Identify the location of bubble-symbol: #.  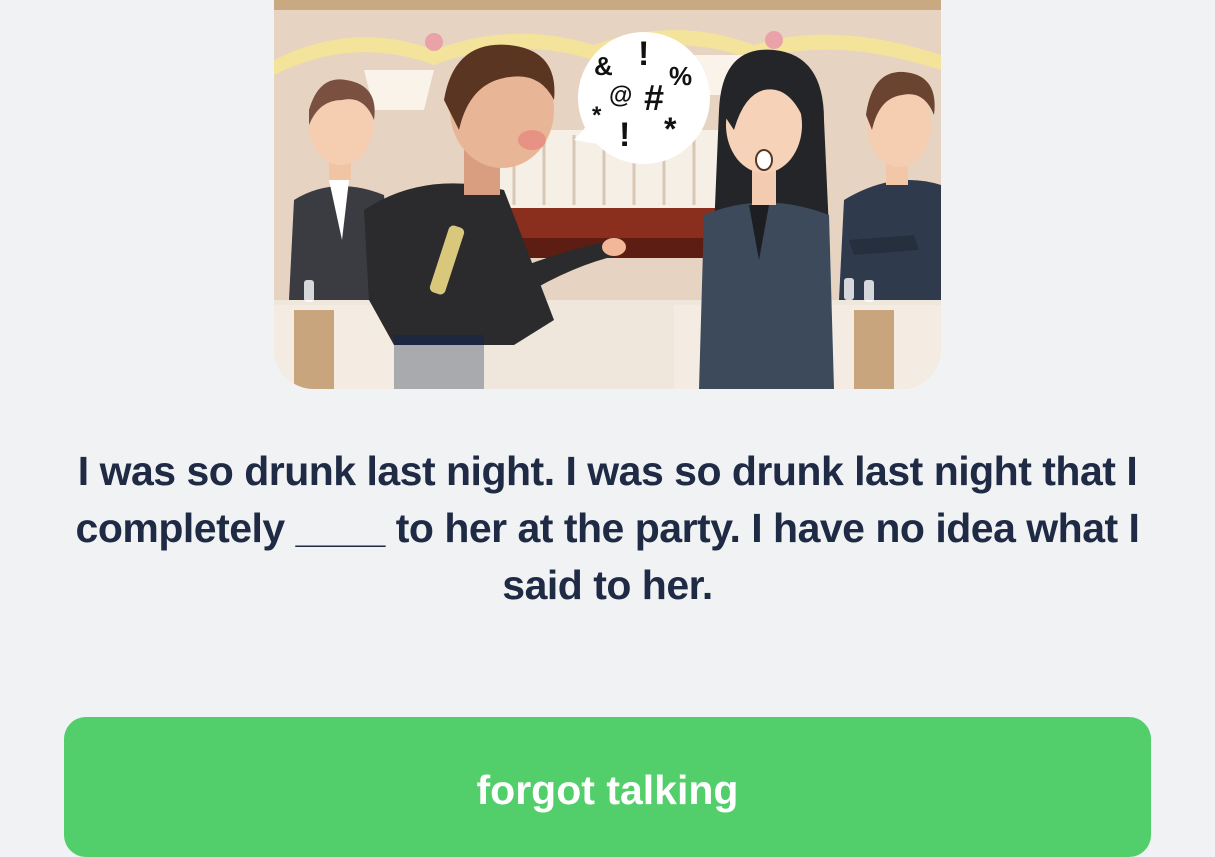
(654, 97).